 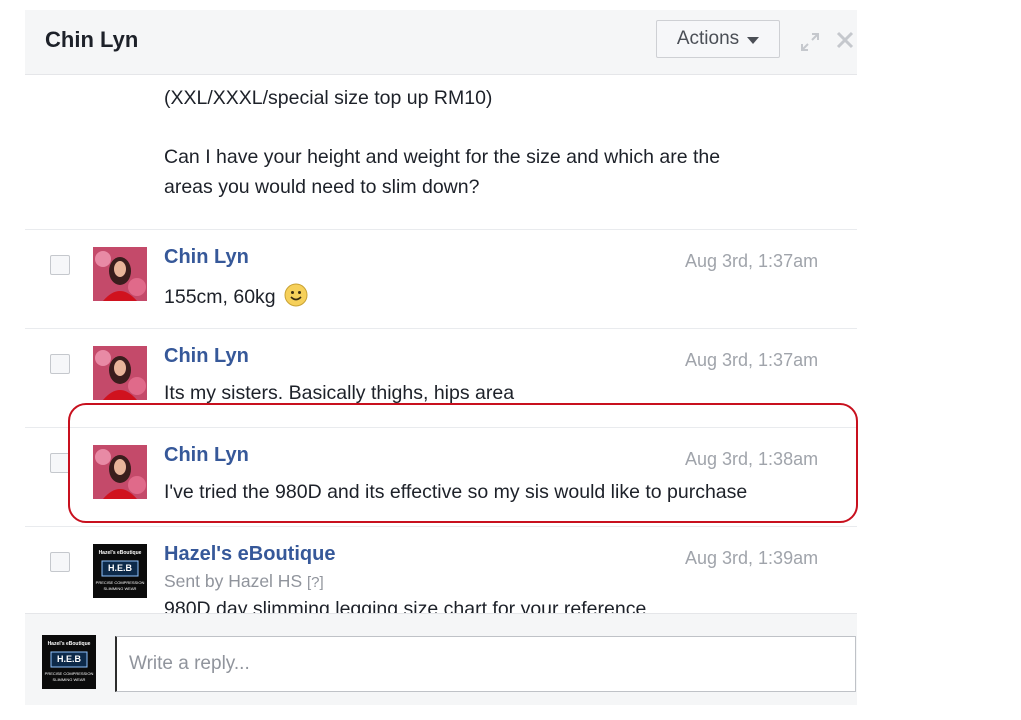 What do you see at coordinates (845, 40) in the screenshot?
I see `close-icon` at bounding box center [845, 40].